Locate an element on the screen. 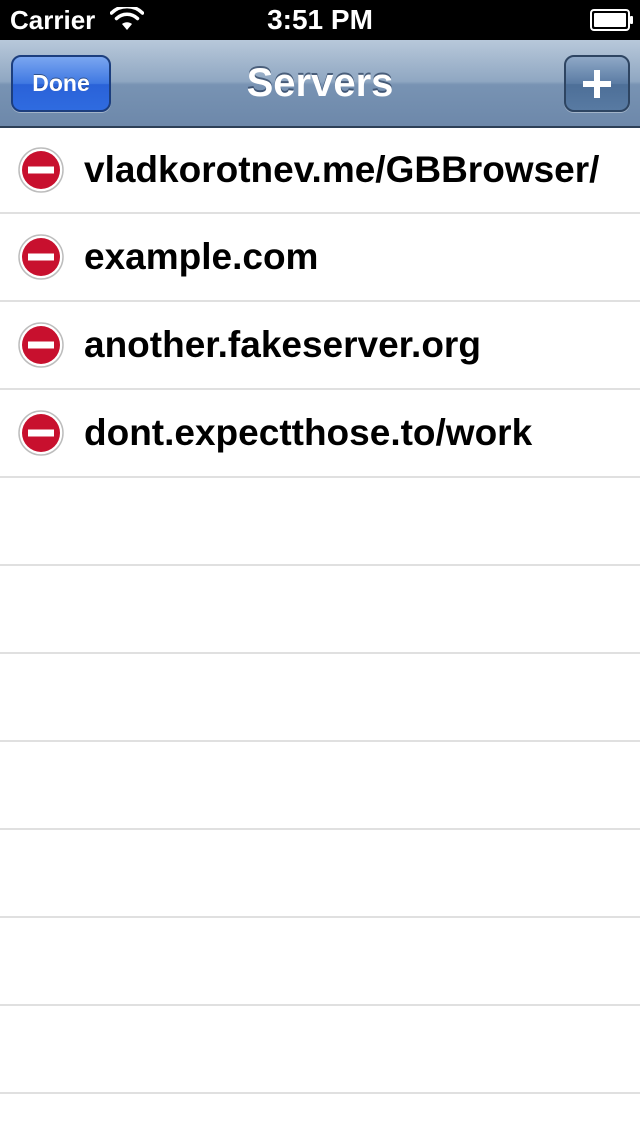  server-label: dont.expectthose.to/work is located at coordinates (308, 432).